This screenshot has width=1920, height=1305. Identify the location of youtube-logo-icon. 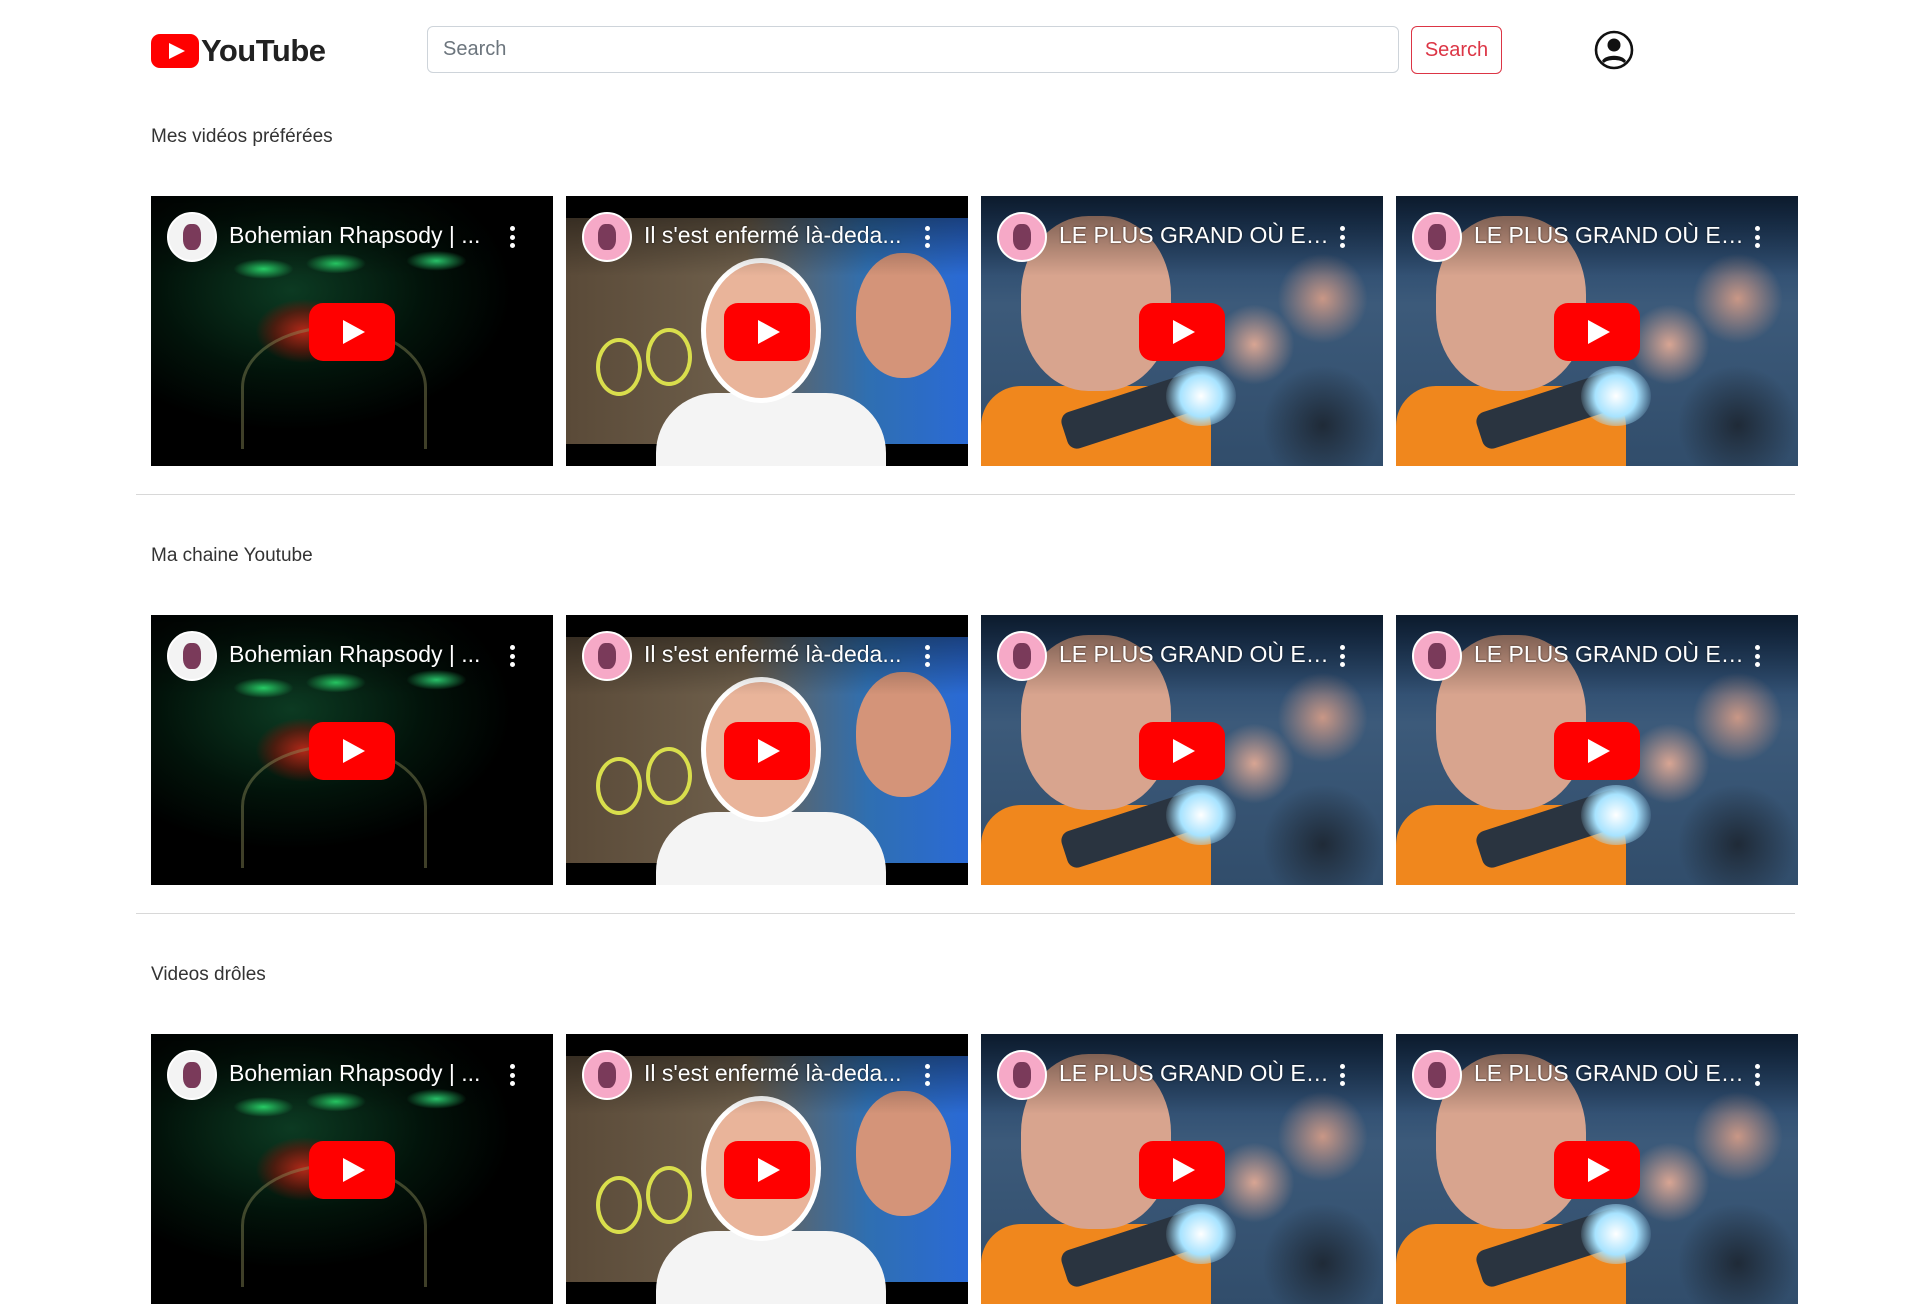
(175, 51).